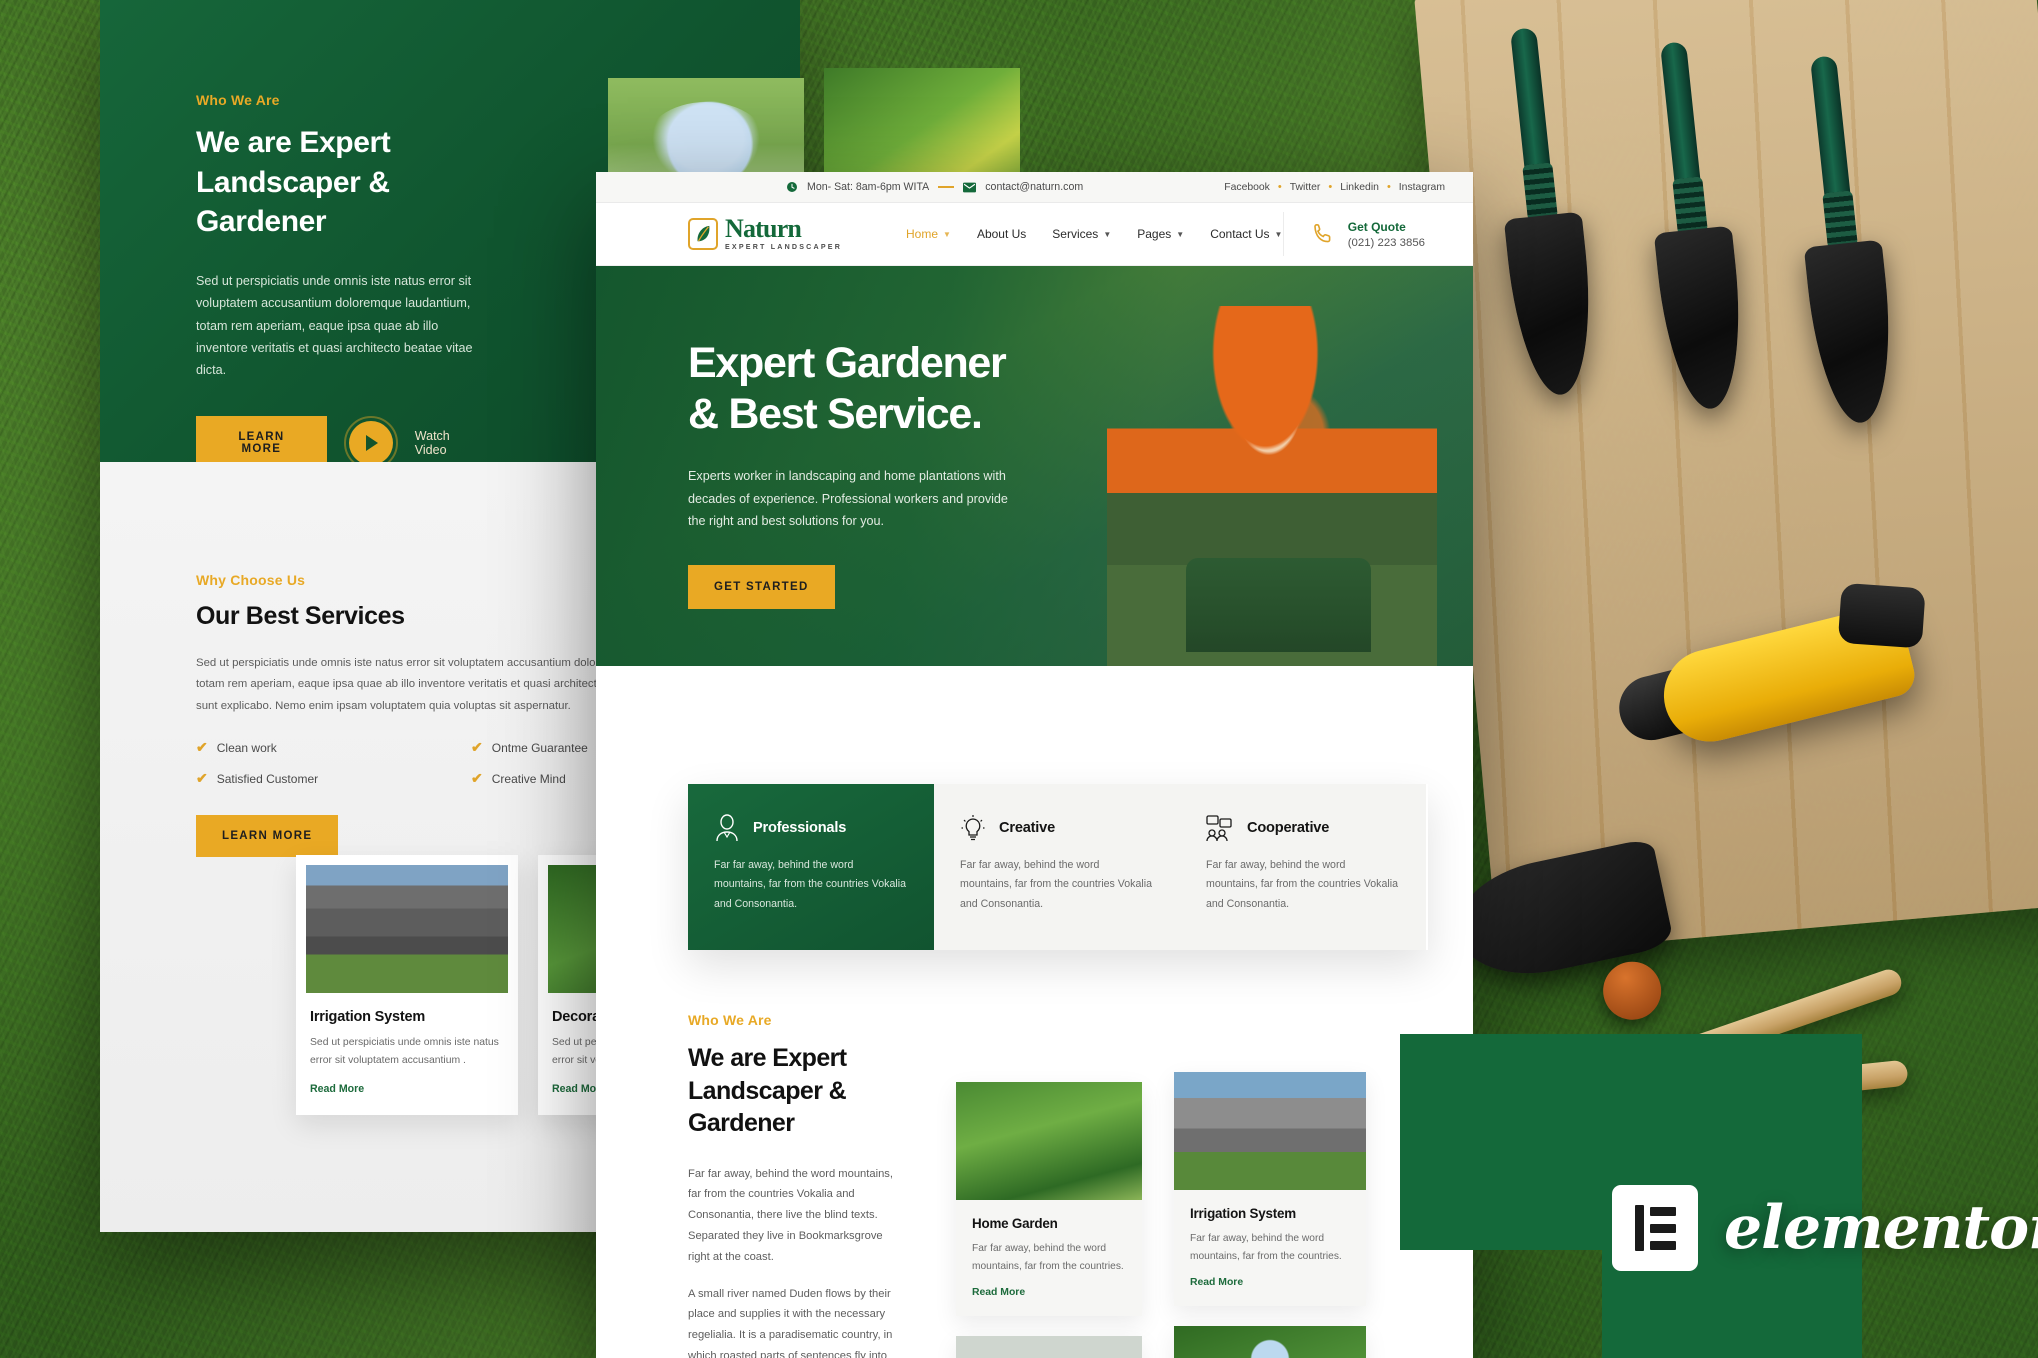 The image size is (2038, 1358). I want to click on lightbulb-icon, so click(973, 828).